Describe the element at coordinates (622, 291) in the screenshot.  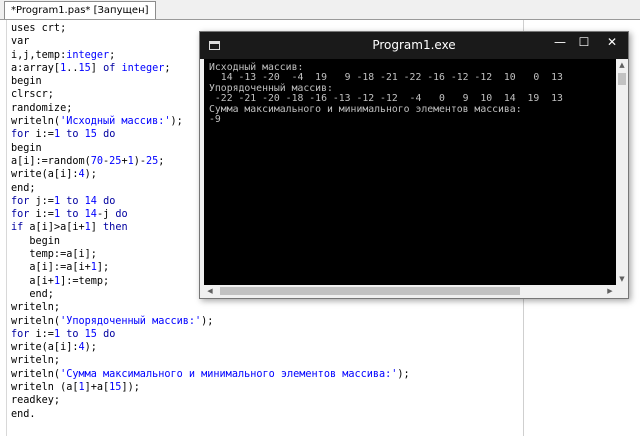
I see `scrollbar-corner` at that location.